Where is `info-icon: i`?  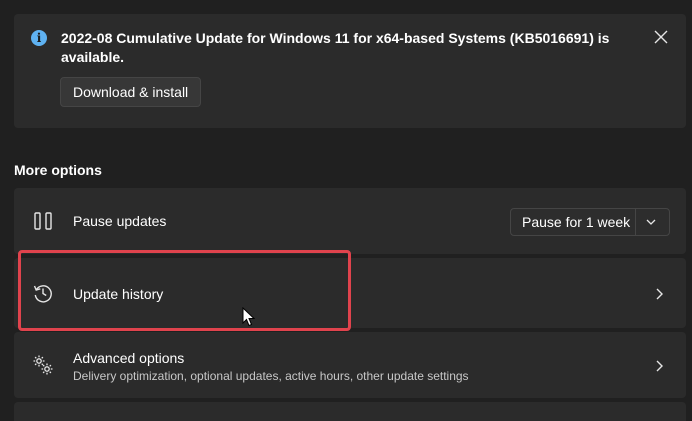 info-icon: i is located at coordinates (39, 38).